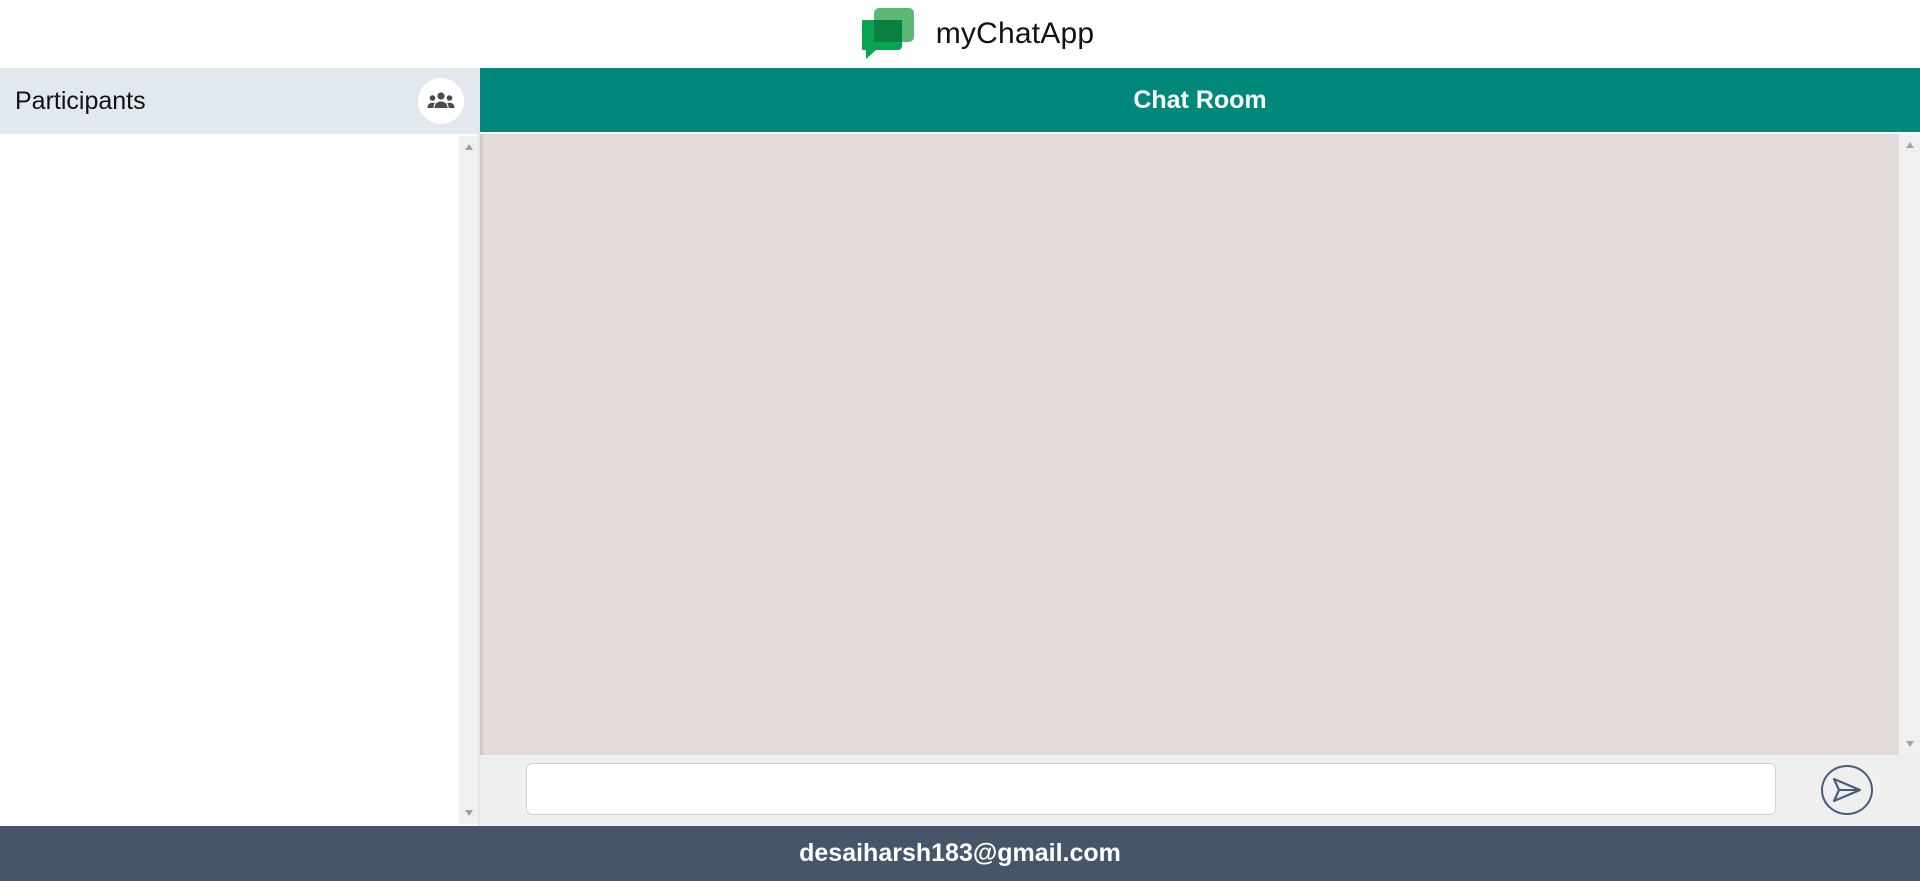 The image size is (1920, 881). I want to click on send-icon, so click(1847, 790).